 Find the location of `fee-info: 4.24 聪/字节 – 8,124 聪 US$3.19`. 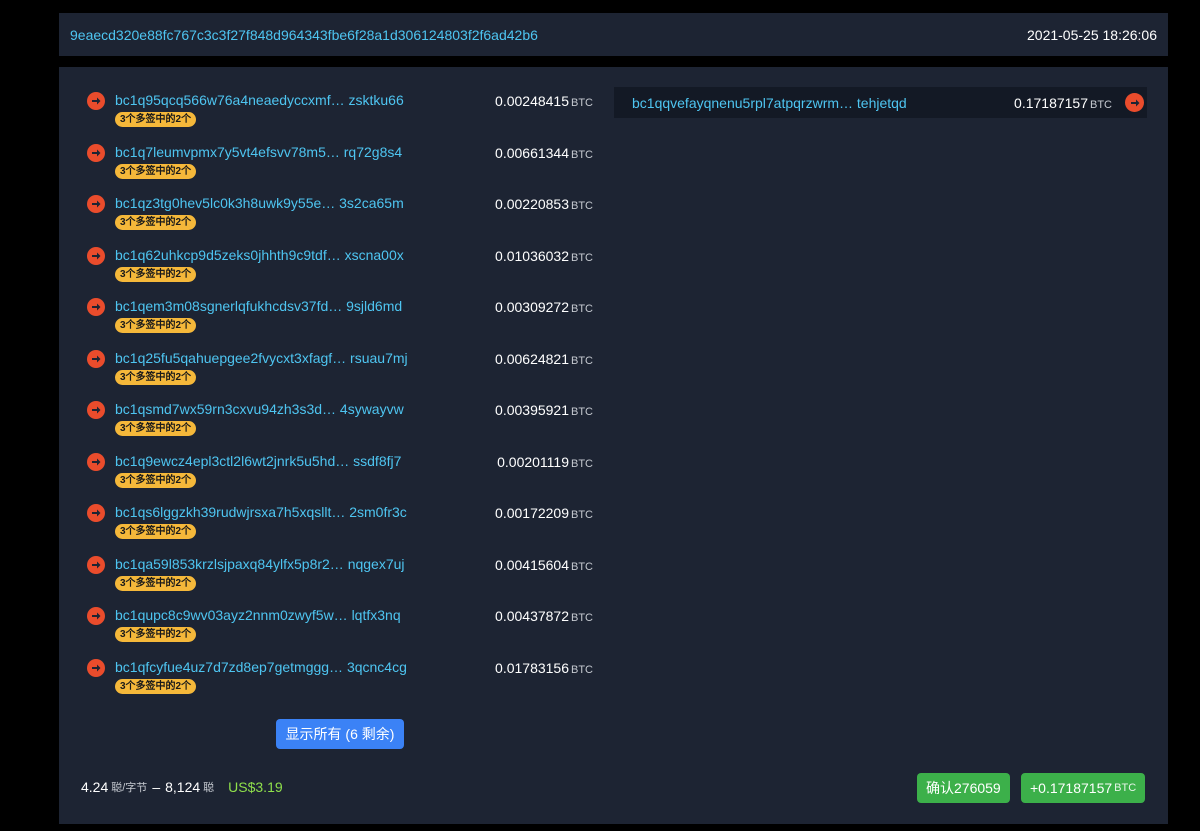

fee-info: 4.24 聪/字节 – 8,124 聪 US$3.19 is located at coordinates (182, 787).